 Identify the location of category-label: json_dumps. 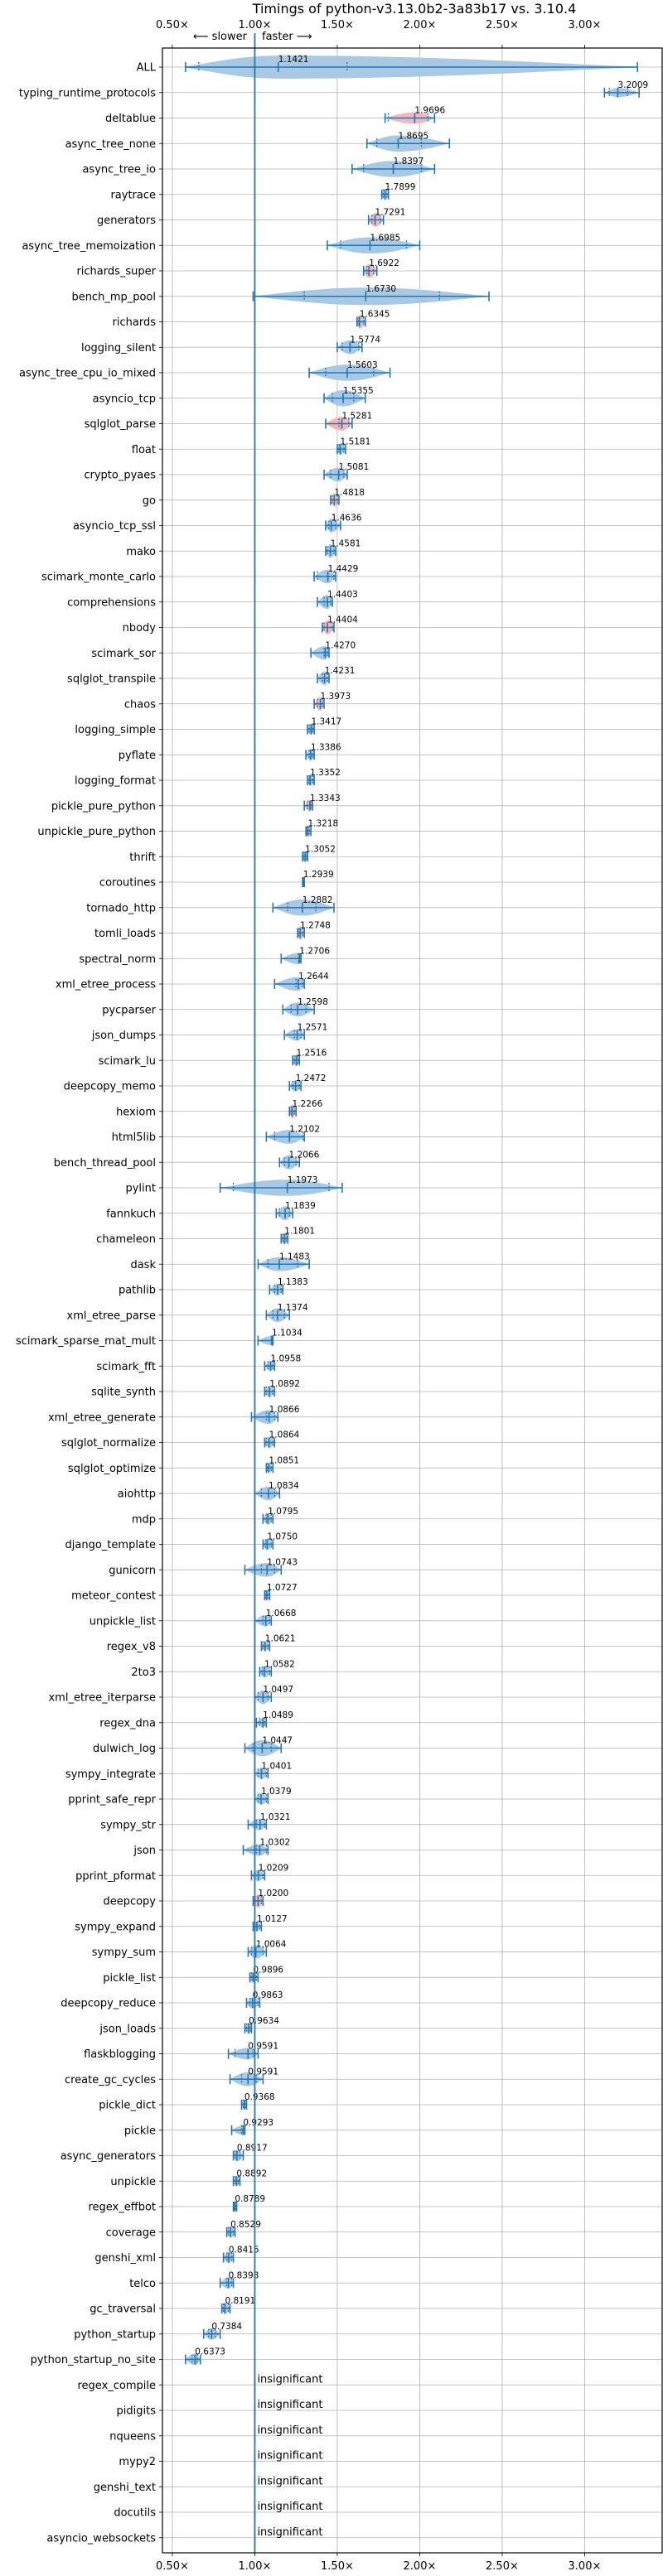
(123, 1036).